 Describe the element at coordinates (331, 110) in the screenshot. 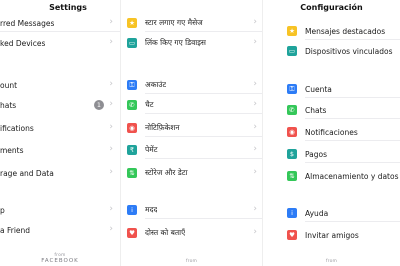

I see `settings-row-chats: ✆ Chats` at that location.